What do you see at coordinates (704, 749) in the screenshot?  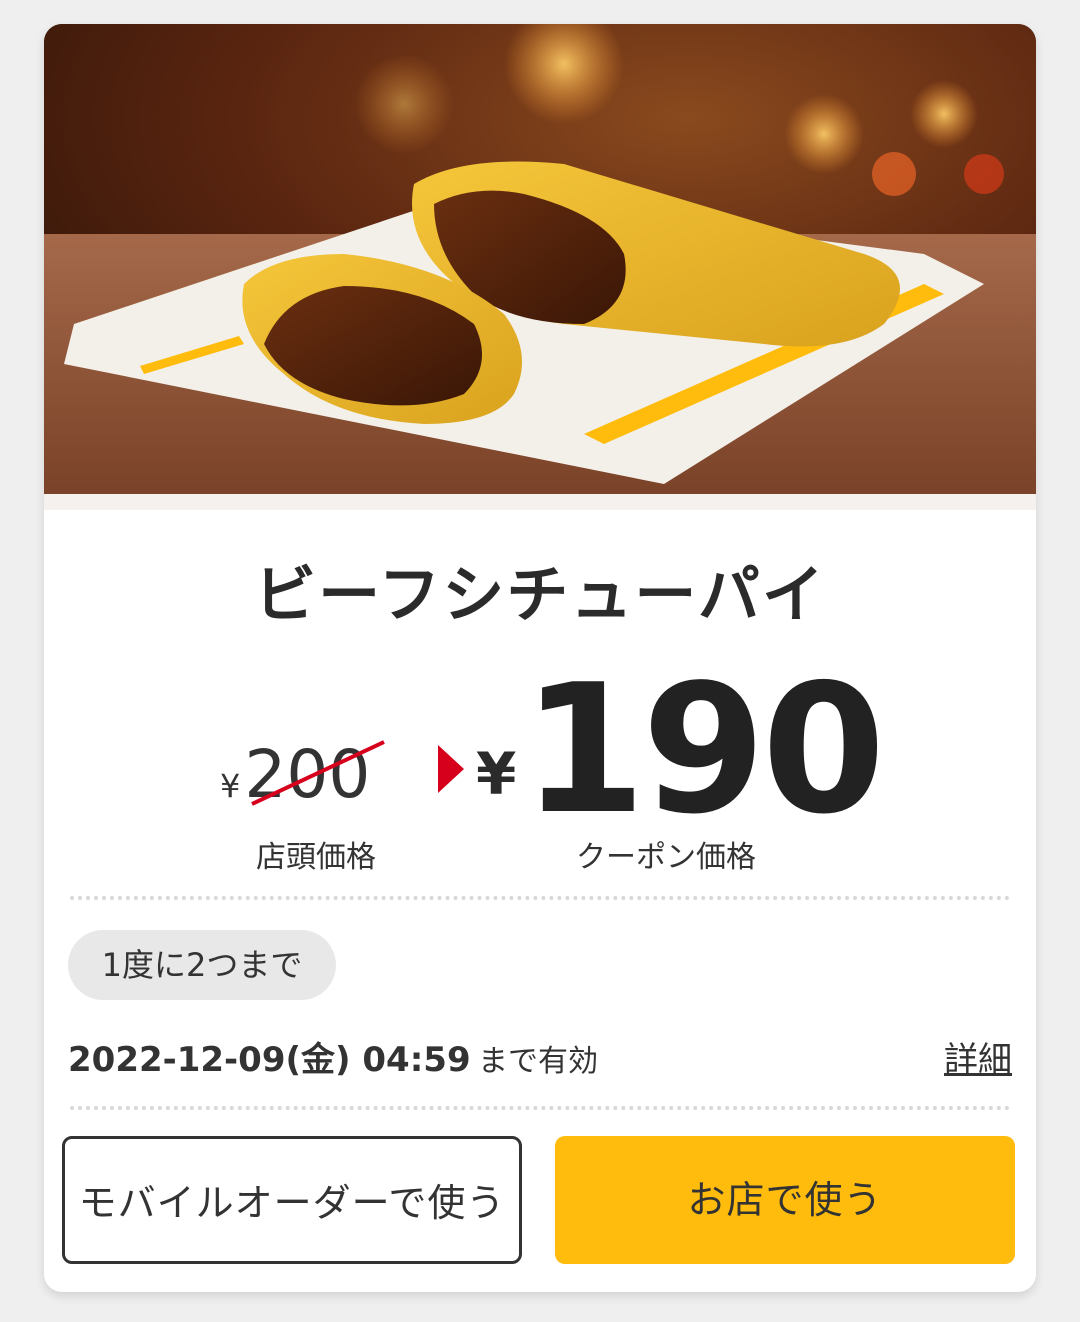 I see `coupon-price-value: 190` at bounding box center [704, 749].